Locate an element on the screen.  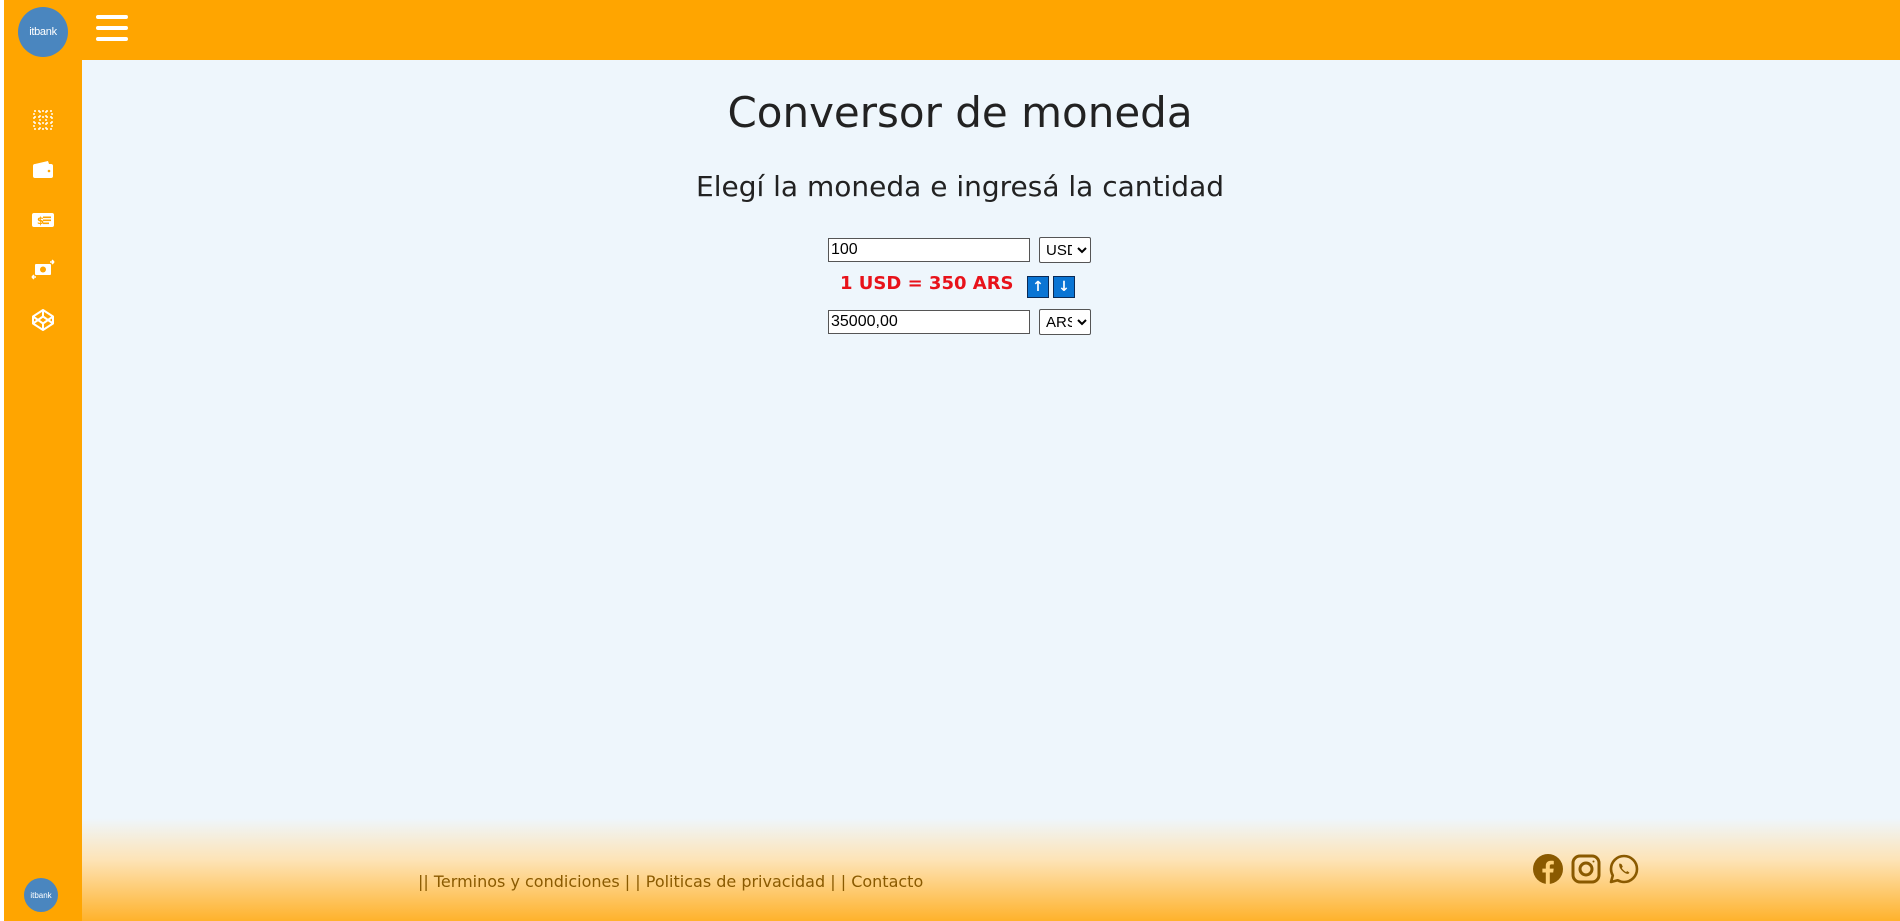
brand-logo-small: itbank is located at coordinates (41, 895).